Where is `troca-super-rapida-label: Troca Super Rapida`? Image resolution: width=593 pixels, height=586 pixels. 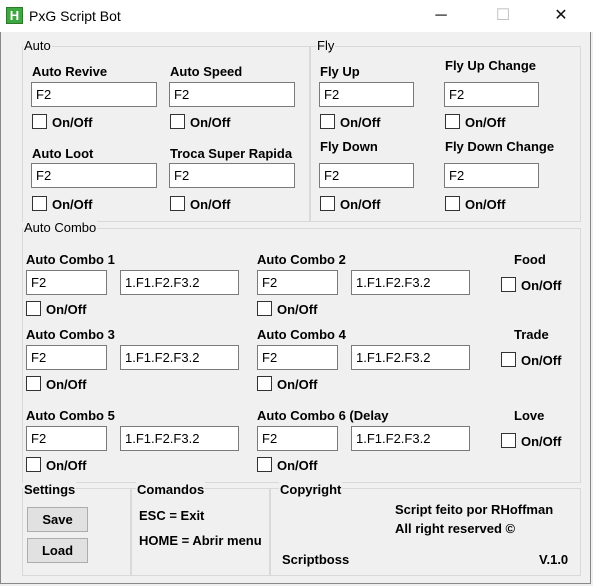
troca-super-rapida-label: Troca Super Rapida is located at coordinates (231, 153).